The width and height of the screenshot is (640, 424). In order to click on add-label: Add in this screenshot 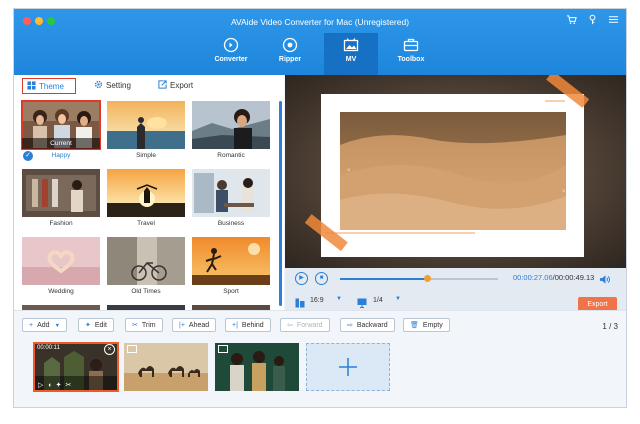, I will do `click(43, 325)`.